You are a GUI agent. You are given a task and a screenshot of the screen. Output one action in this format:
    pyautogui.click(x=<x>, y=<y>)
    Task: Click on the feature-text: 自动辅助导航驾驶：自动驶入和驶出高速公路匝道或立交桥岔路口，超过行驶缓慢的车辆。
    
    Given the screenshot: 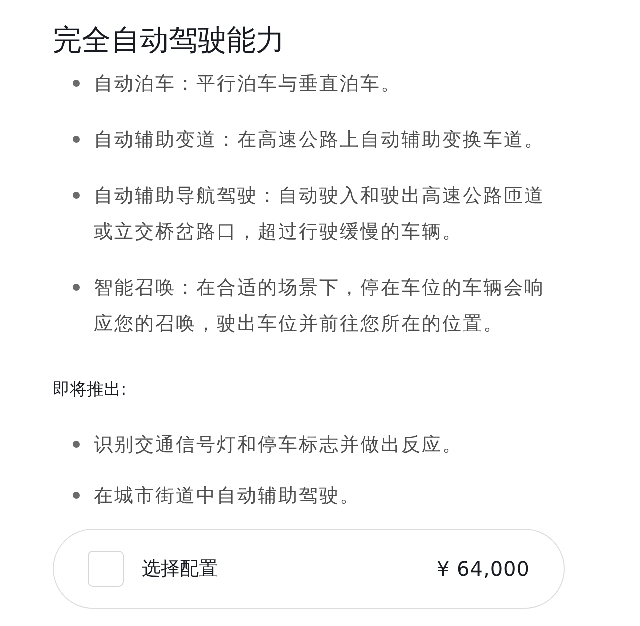 What is the action you would take?
    pyautogui.click(x=320, y=214)
    